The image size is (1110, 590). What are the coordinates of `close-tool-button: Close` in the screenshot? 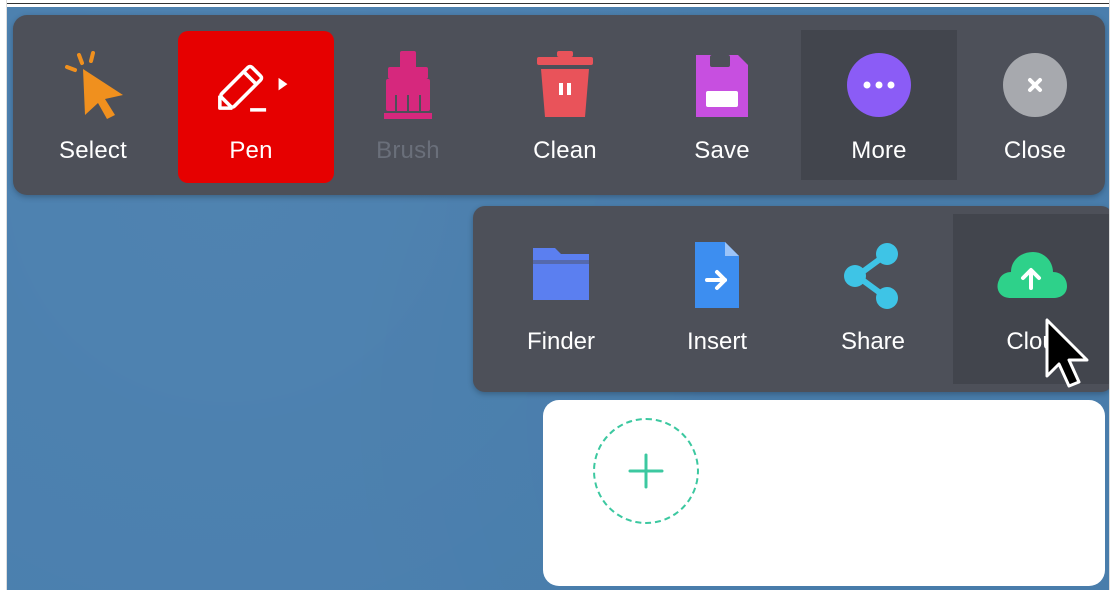 It's located at (1033, 105).